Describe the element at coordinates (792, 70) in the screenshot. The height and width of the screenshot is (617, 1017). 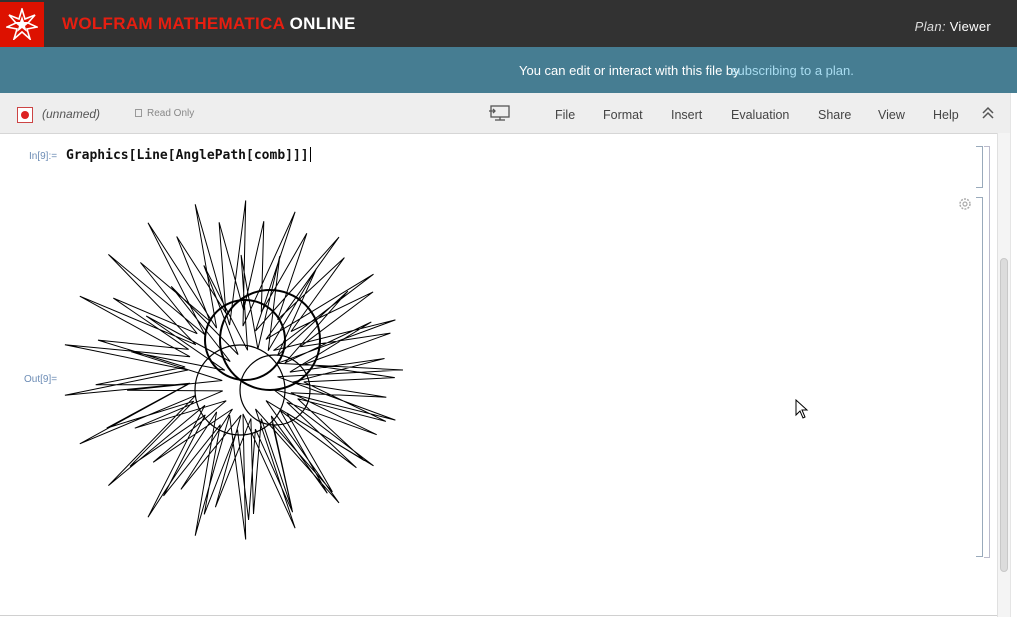
I see `subscribe-link: subscribing to a plan.` at that location.